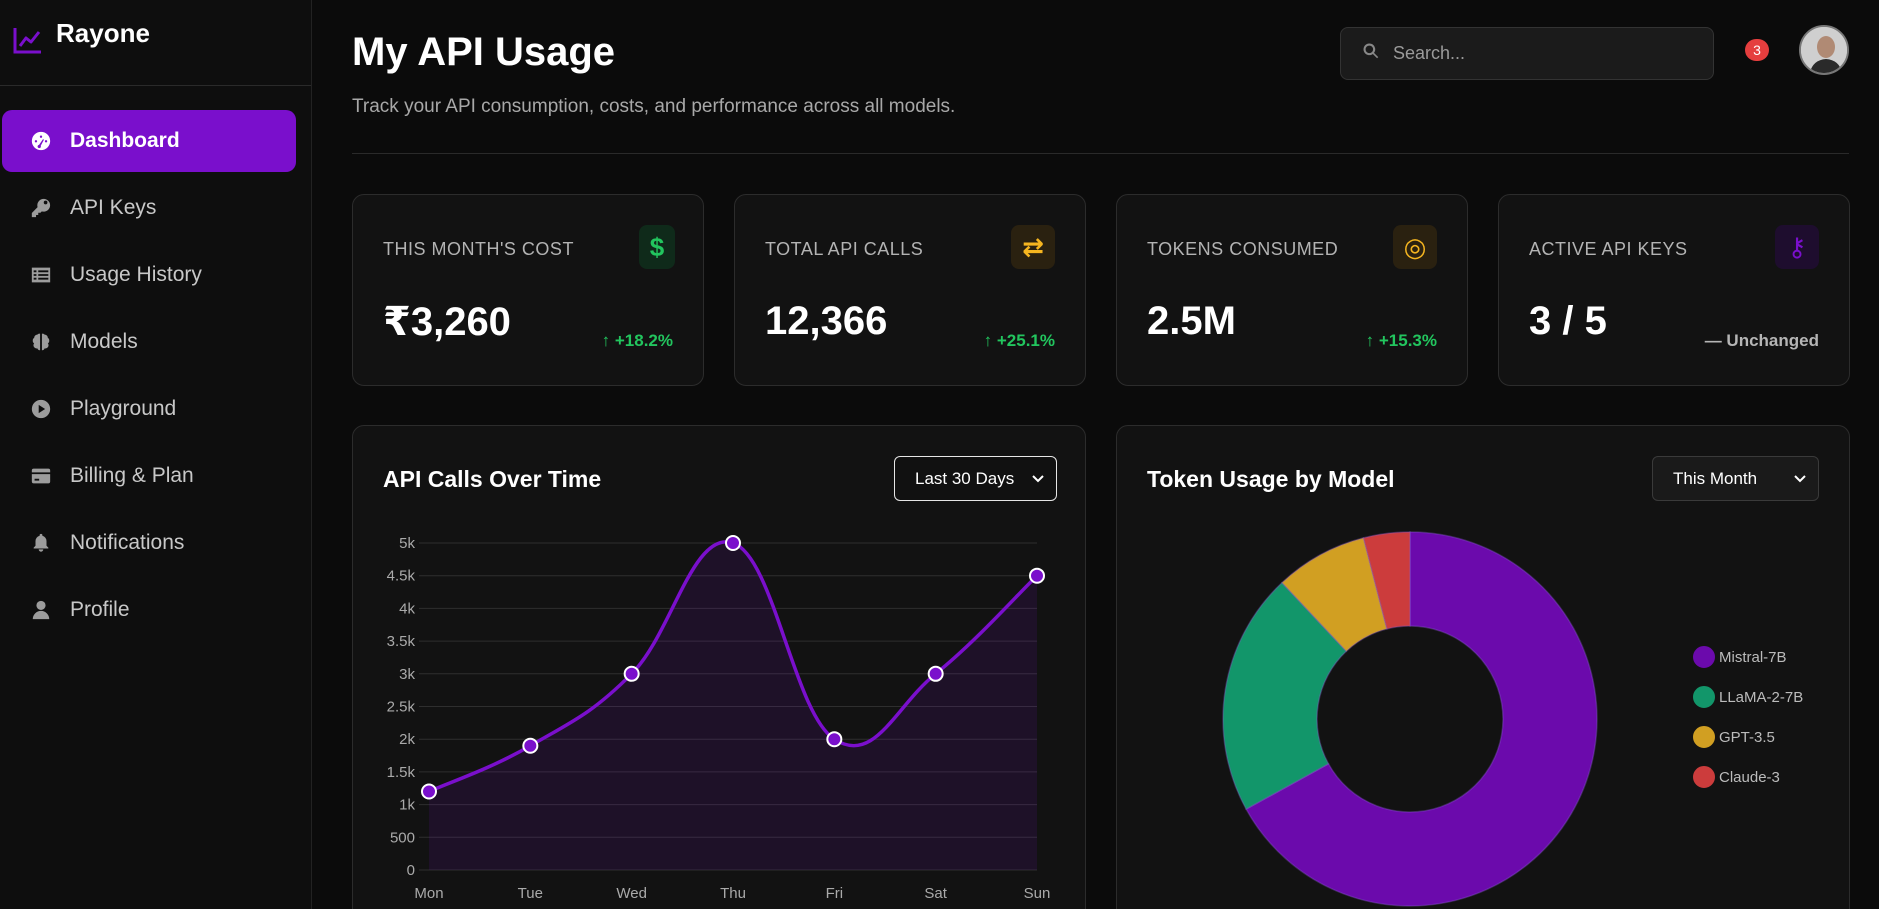  What do you see at coordinates (1033, 247) in the screenshot?
I see `exchange-icon: ⇄` at bounding box center [1033, 247].